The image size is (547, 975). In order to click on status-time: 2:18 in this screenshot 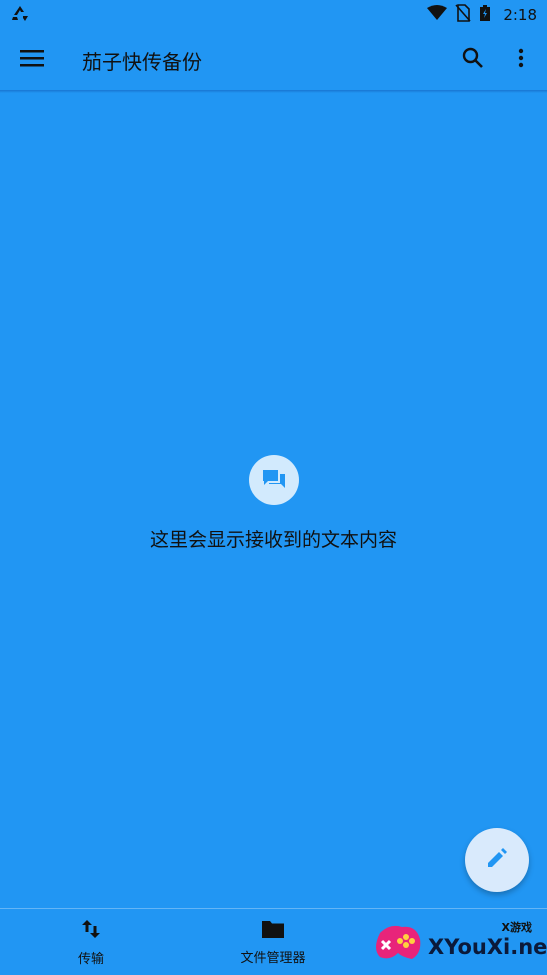, I will do `click(520, 15)`.